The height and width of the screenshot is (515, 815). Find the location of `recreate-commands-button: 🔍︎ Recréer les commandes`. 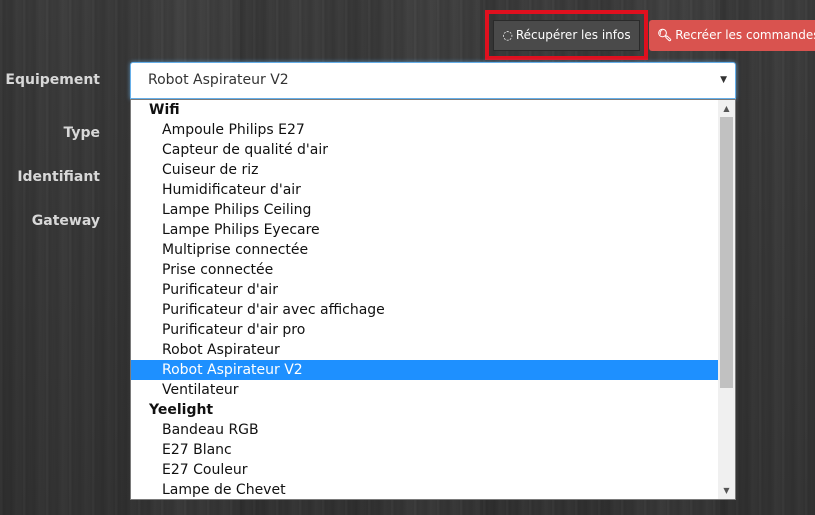

recreate-commands-button: 🔍︎ Recréer les commandes is located at coordinates (732, 35).